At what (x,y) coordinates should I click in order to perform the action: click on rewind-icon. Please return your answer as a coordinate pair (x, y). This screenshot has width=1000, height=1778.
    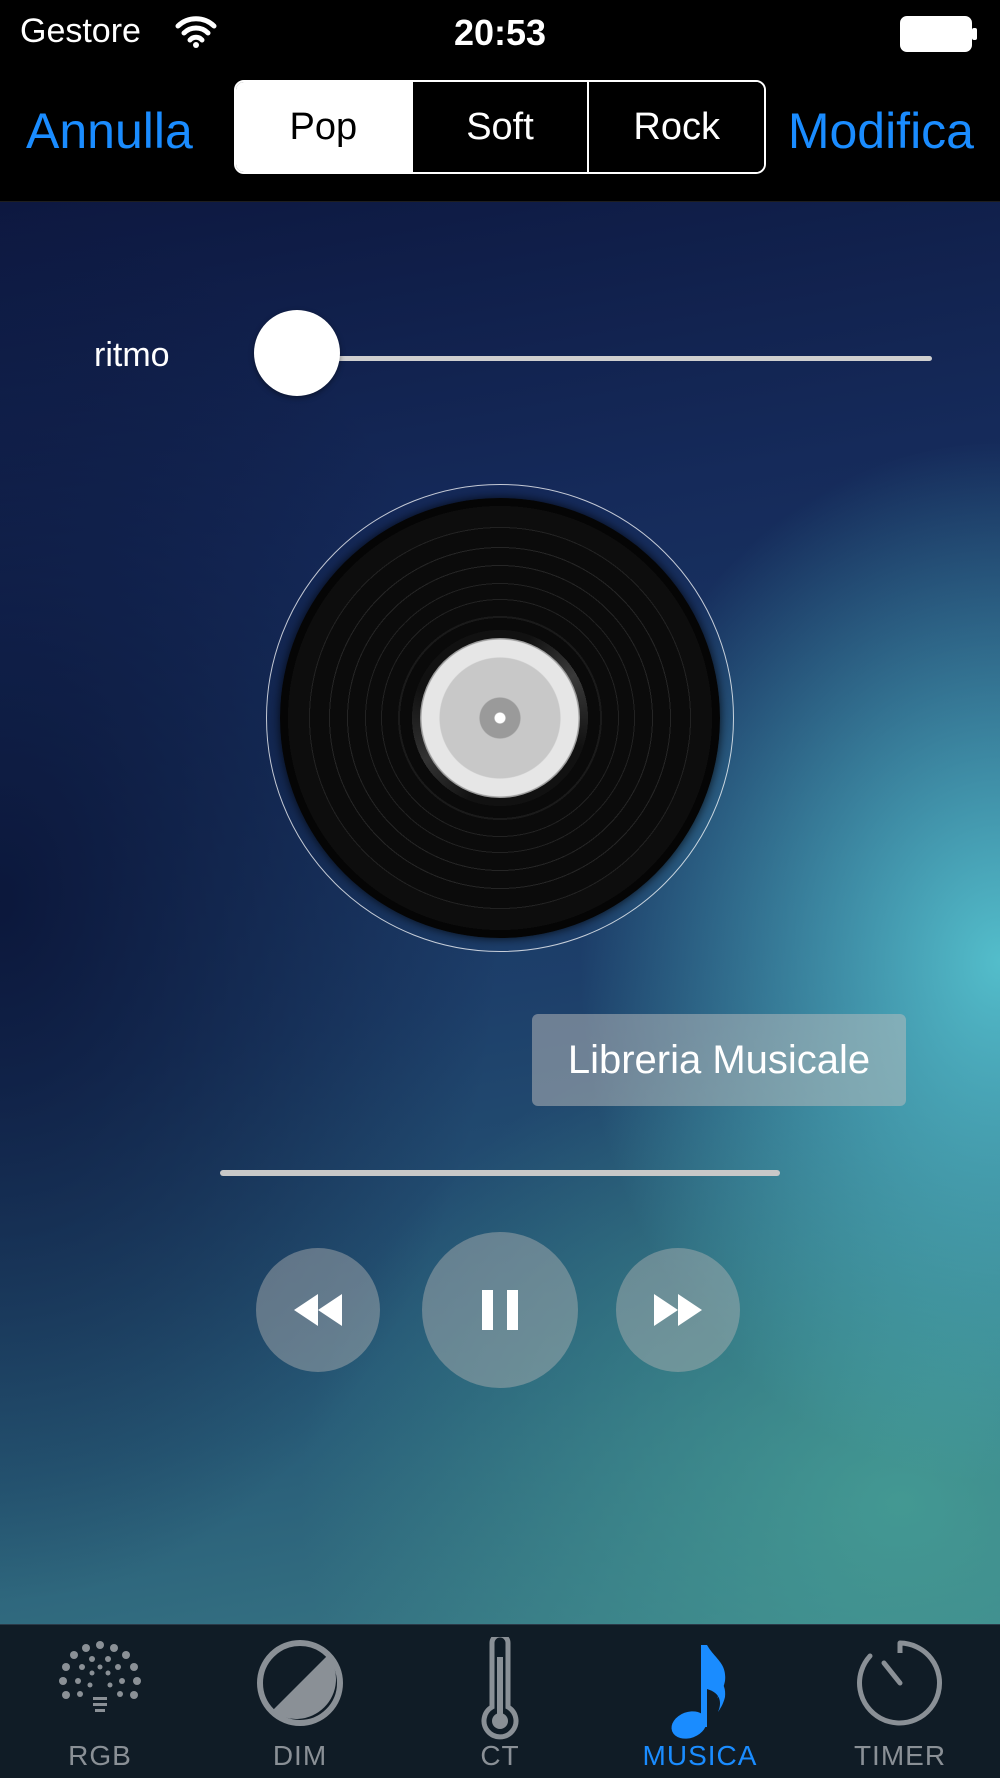
    Looking at the image, I should click on (318, 1310).